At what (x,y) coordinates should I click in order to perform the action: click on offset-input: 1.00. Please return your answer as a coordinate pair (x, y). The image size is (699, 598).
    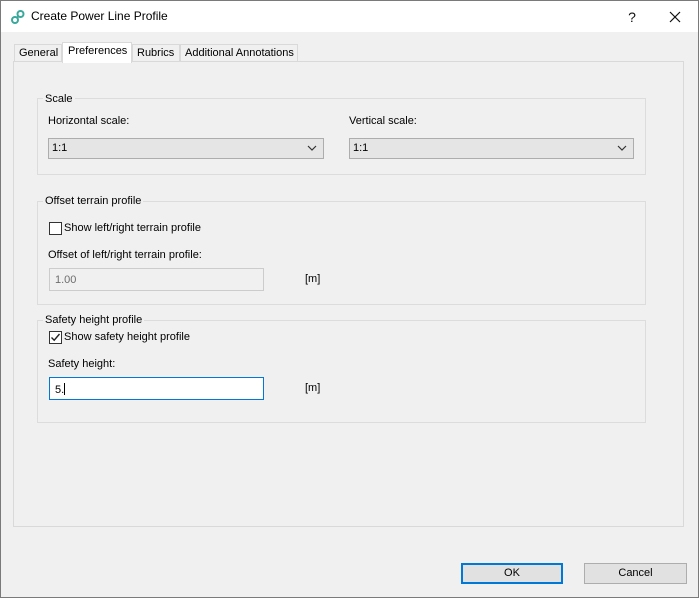
    Looking at the image, I should click on (156, 279).